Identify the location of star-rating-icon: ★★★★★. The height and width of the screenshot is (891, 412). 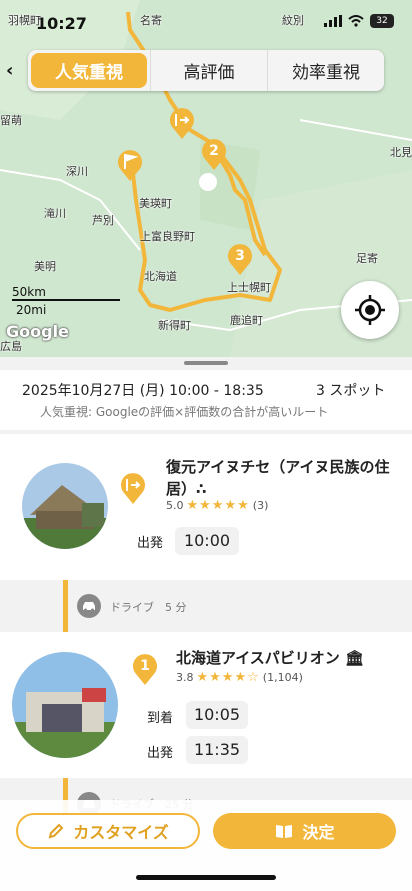
(218, 505).